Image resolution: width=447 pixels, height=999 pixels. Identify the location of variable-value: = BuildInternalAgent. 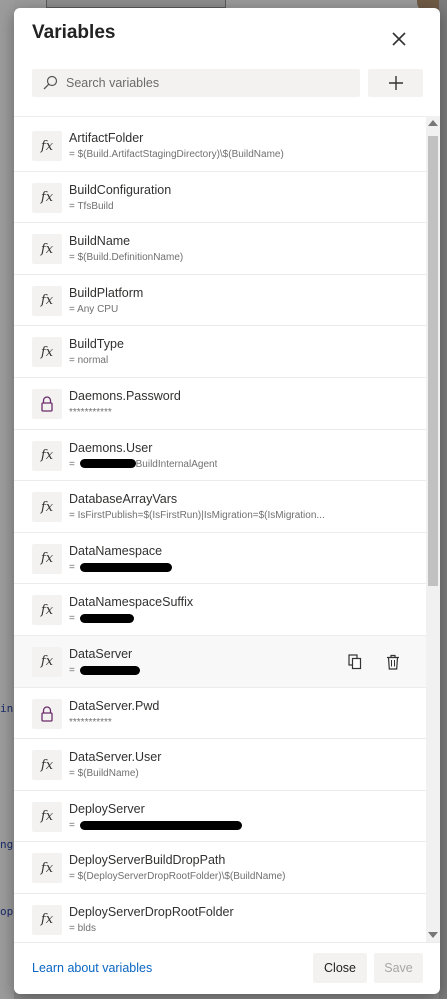
(143, 464).